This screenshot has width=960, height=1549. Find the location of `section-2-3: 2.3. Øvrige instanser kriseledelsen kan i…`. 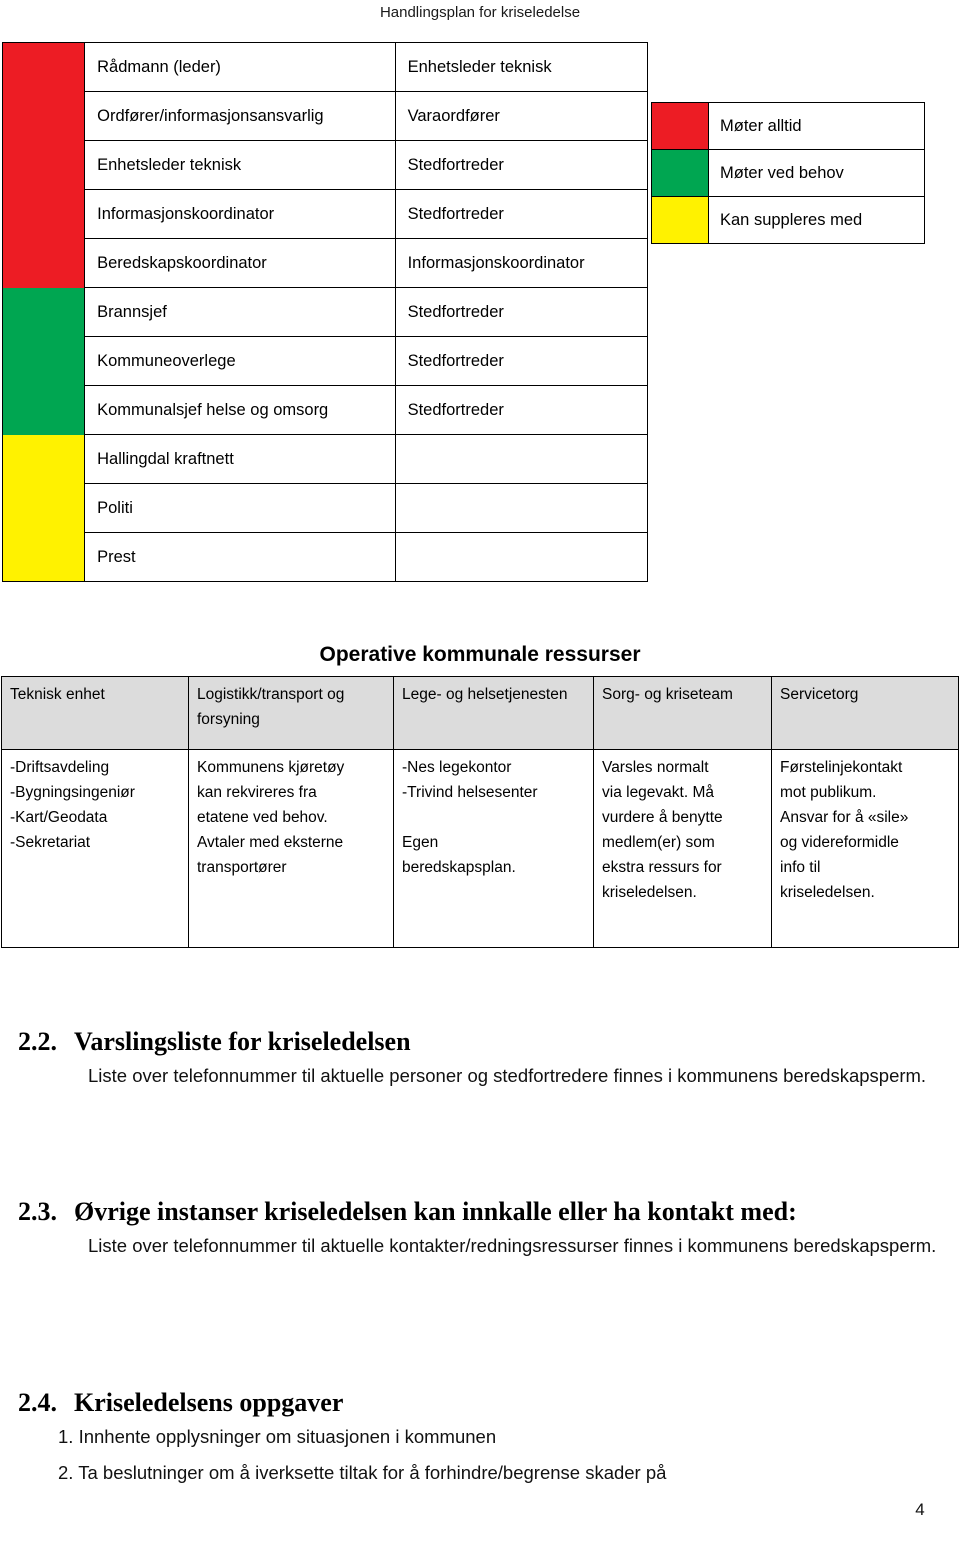

section-2-3: 2.3. Øvrige instanser kriseledelsen kan i… is located at coordinates (480, 1229).